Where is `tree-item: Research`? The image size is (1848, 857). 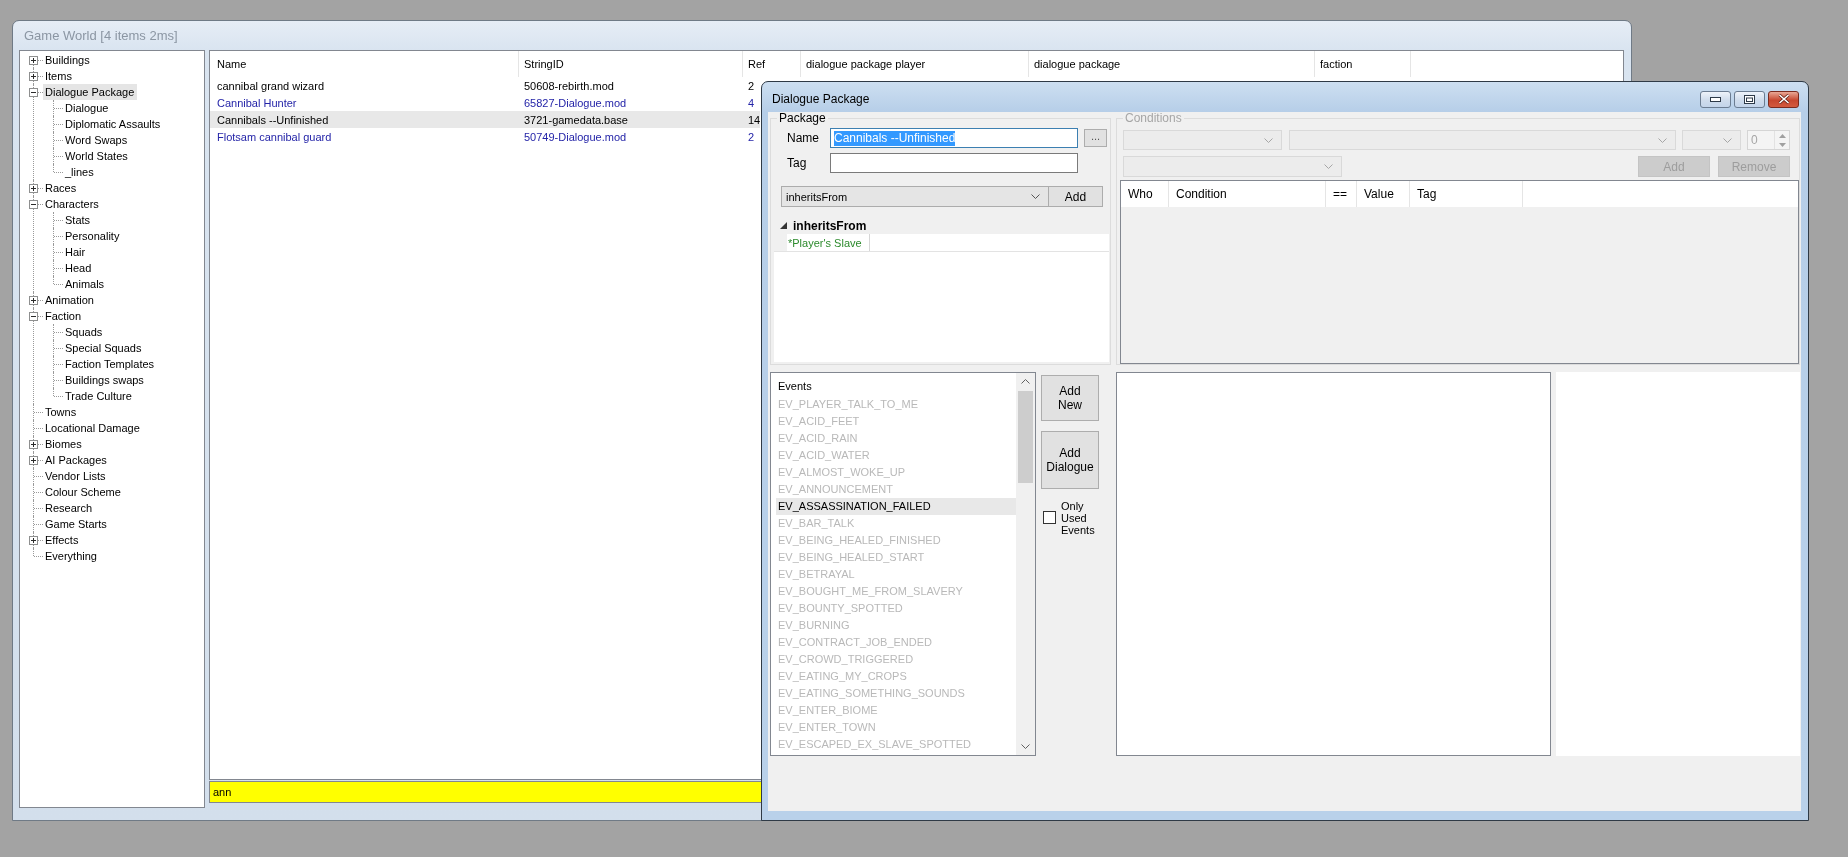 tree-item: Research is located at coordinates (69, 508).